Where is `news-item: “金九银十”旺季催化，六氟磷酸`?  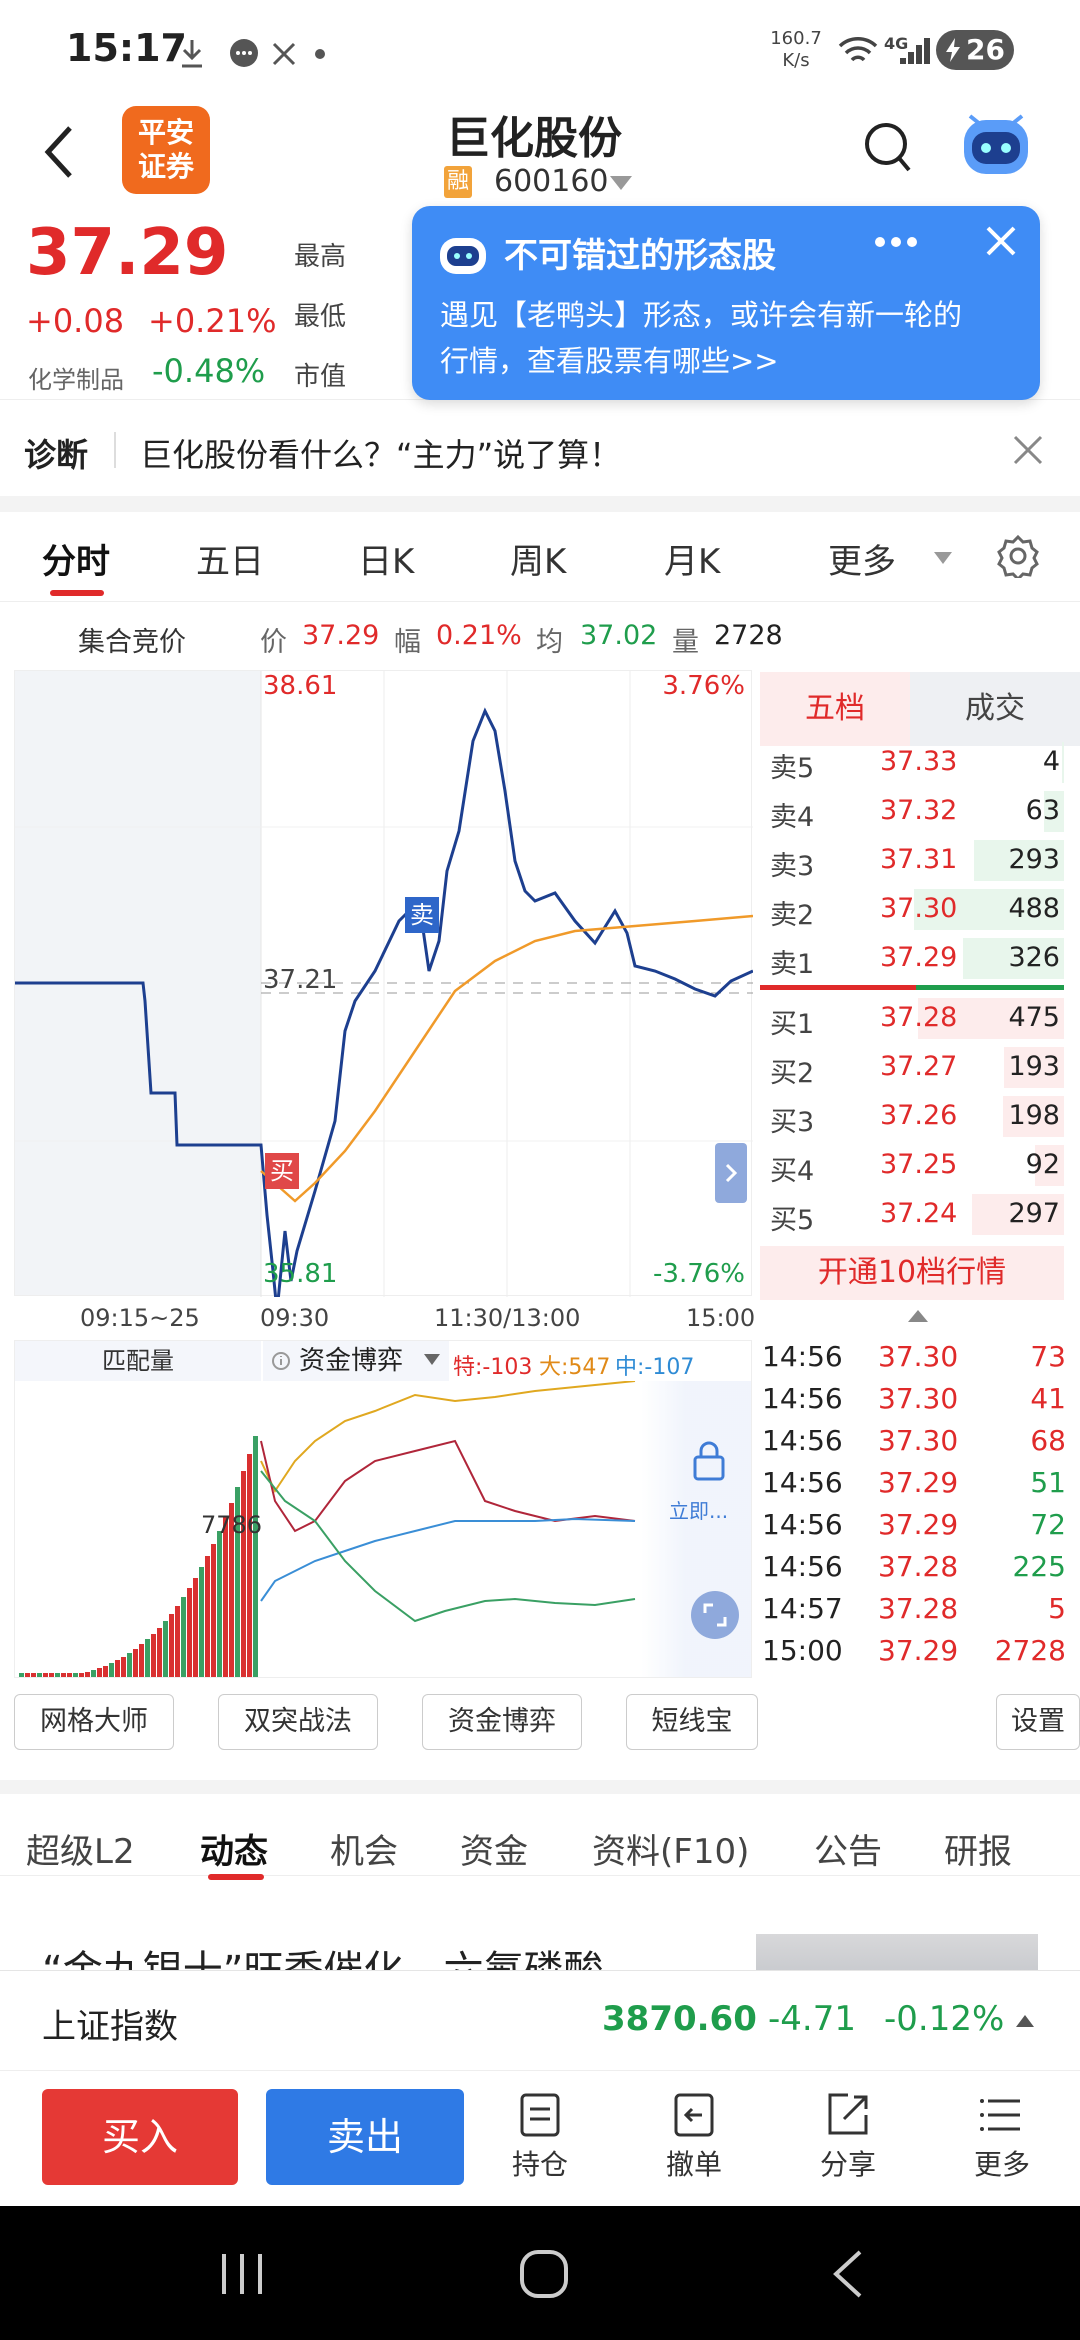
news-item: “金九银十”旺季催化，六氟磷酸 is located at coordinates (540, 1930).